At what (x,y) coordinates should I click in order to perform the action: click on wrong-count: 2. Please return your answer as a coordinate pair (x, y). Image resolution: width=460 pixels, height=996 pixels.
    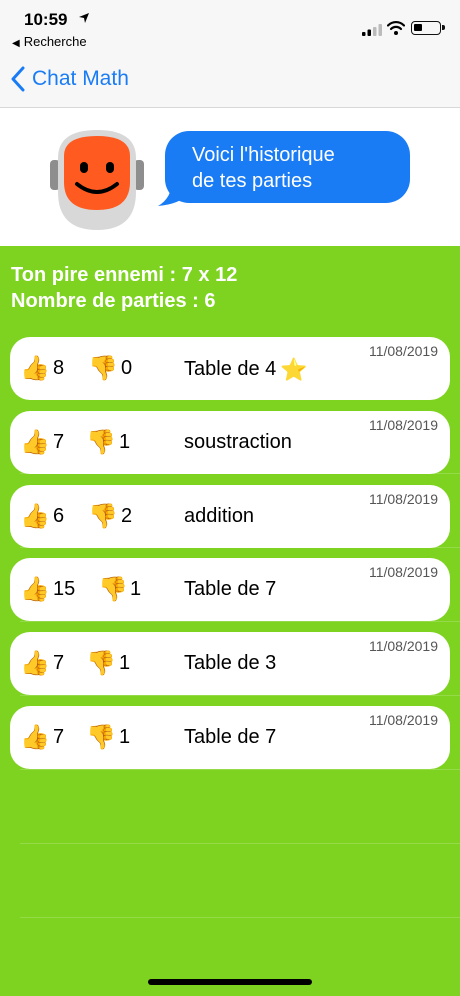
    Looking at the image, I should click on (127, 516).